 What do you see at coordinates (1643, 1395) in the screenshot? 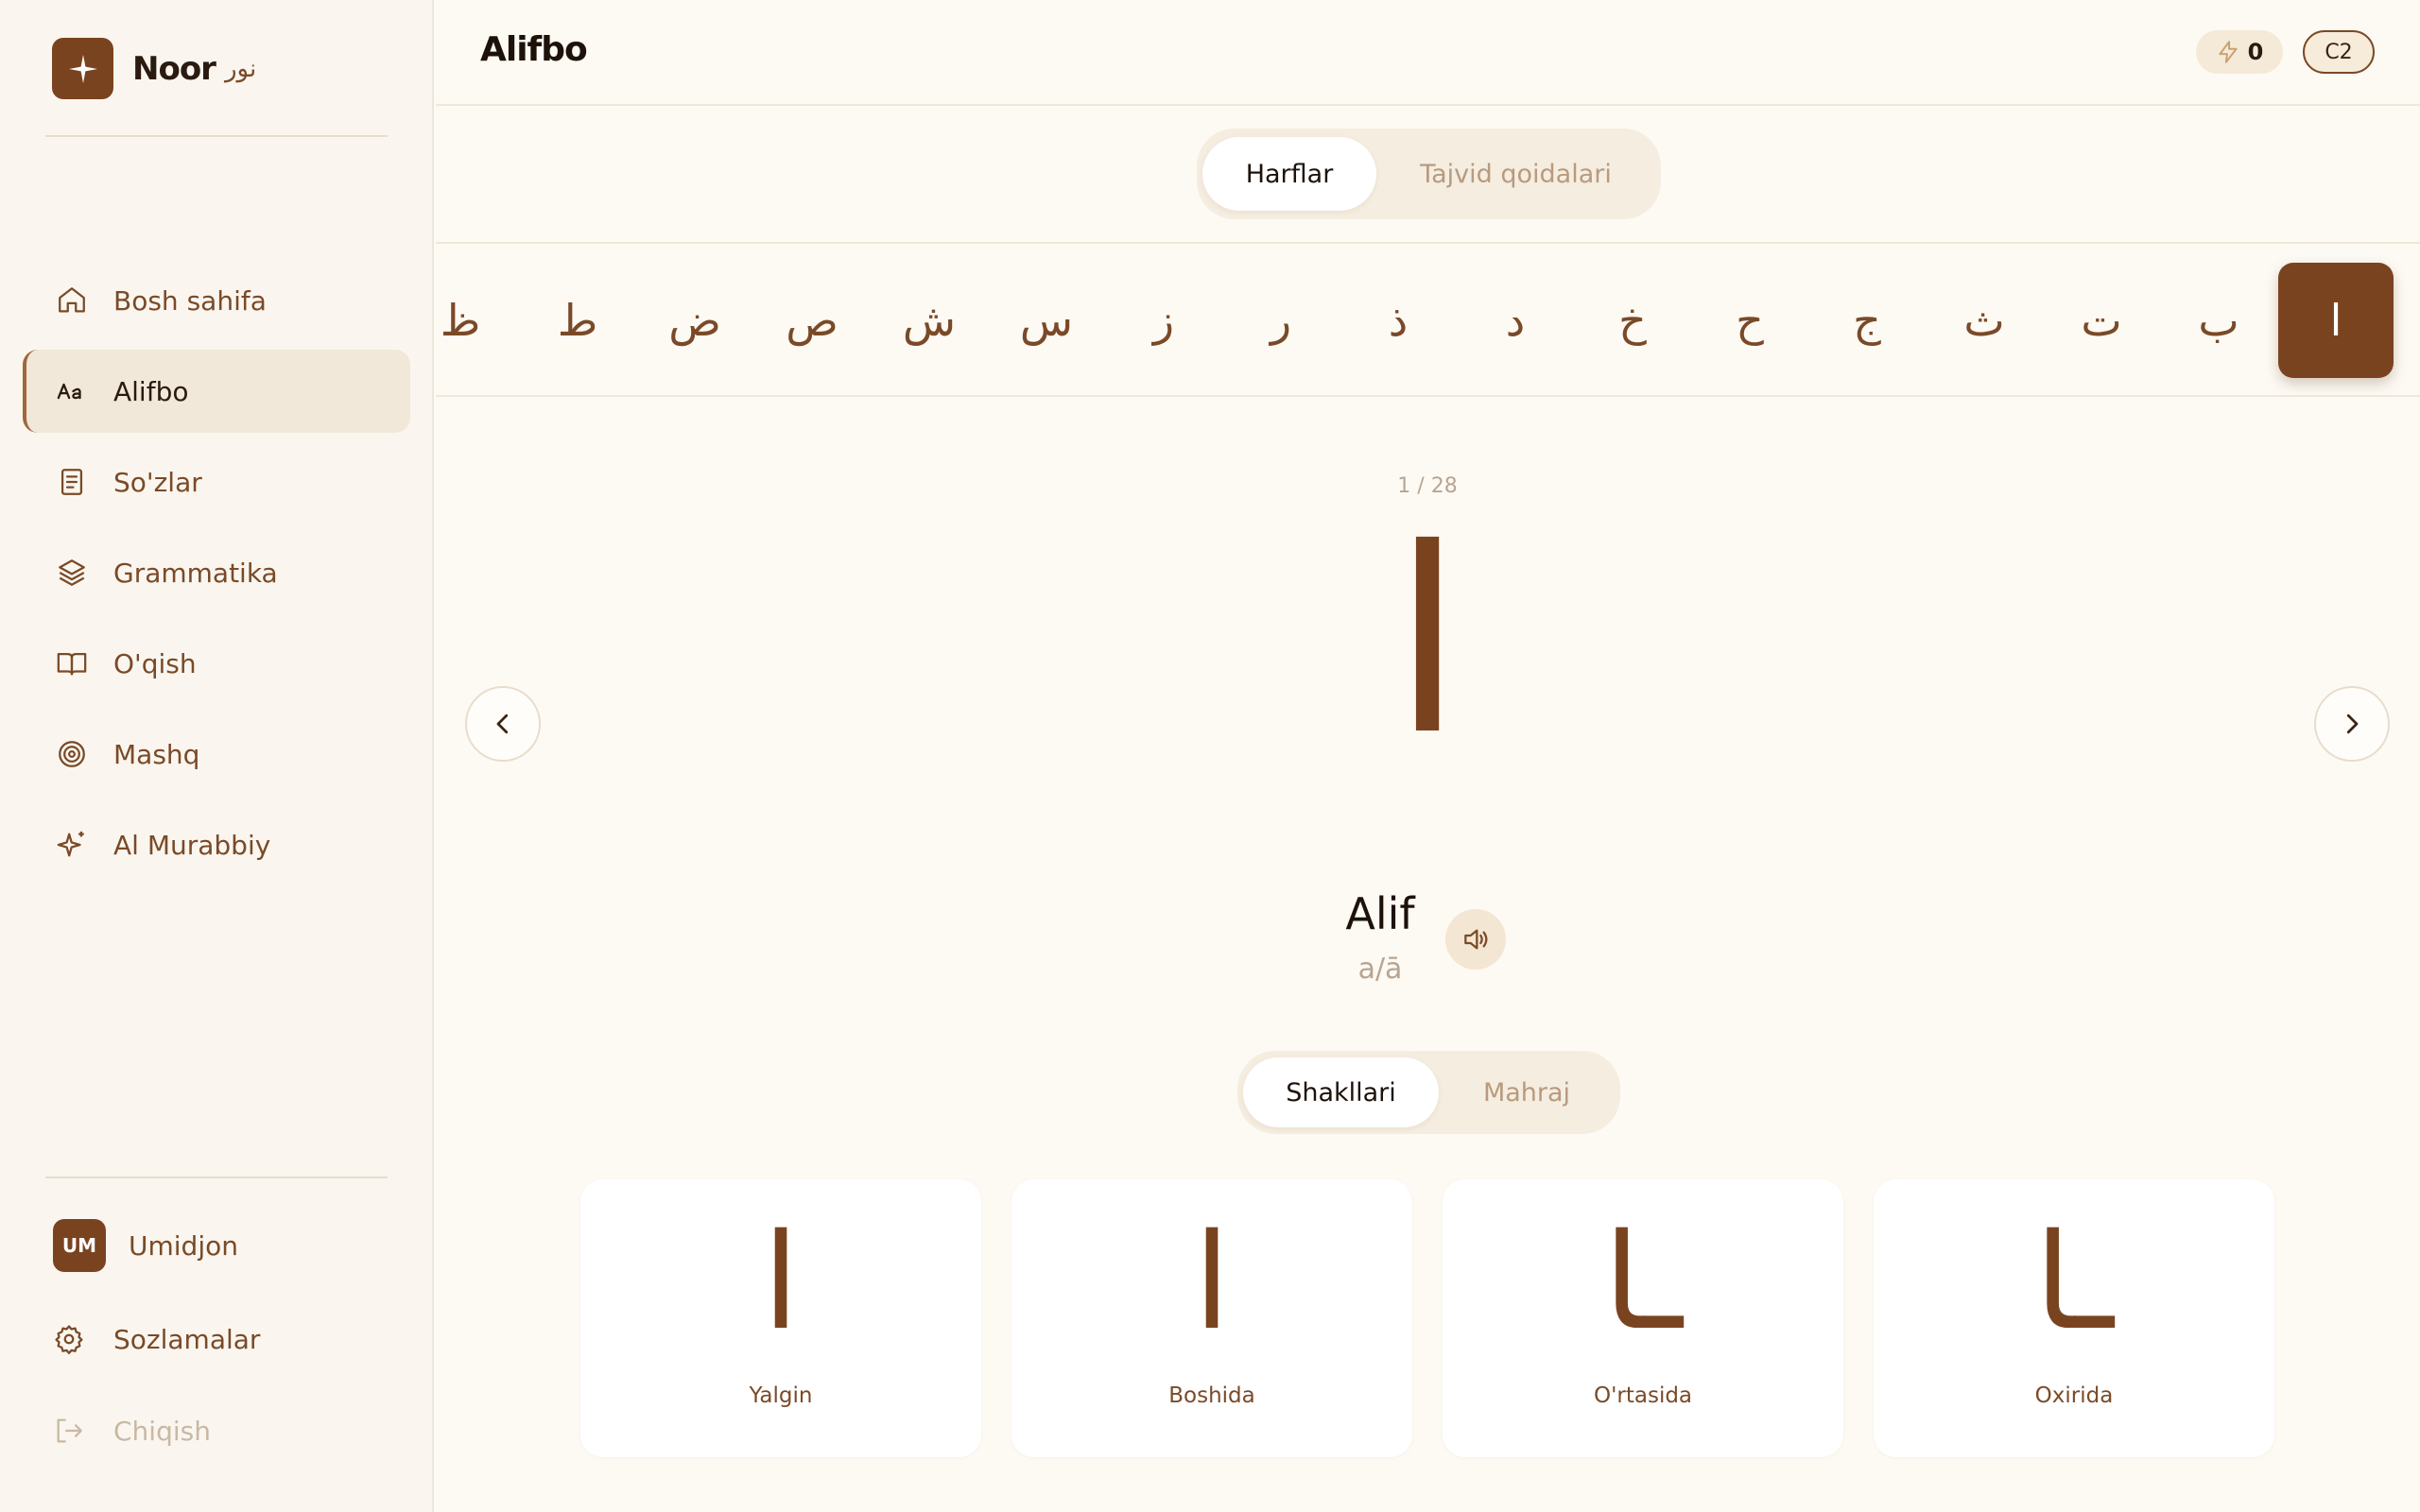
I see `form-label: O'rtasida` at bounding box center [1643, 1395].